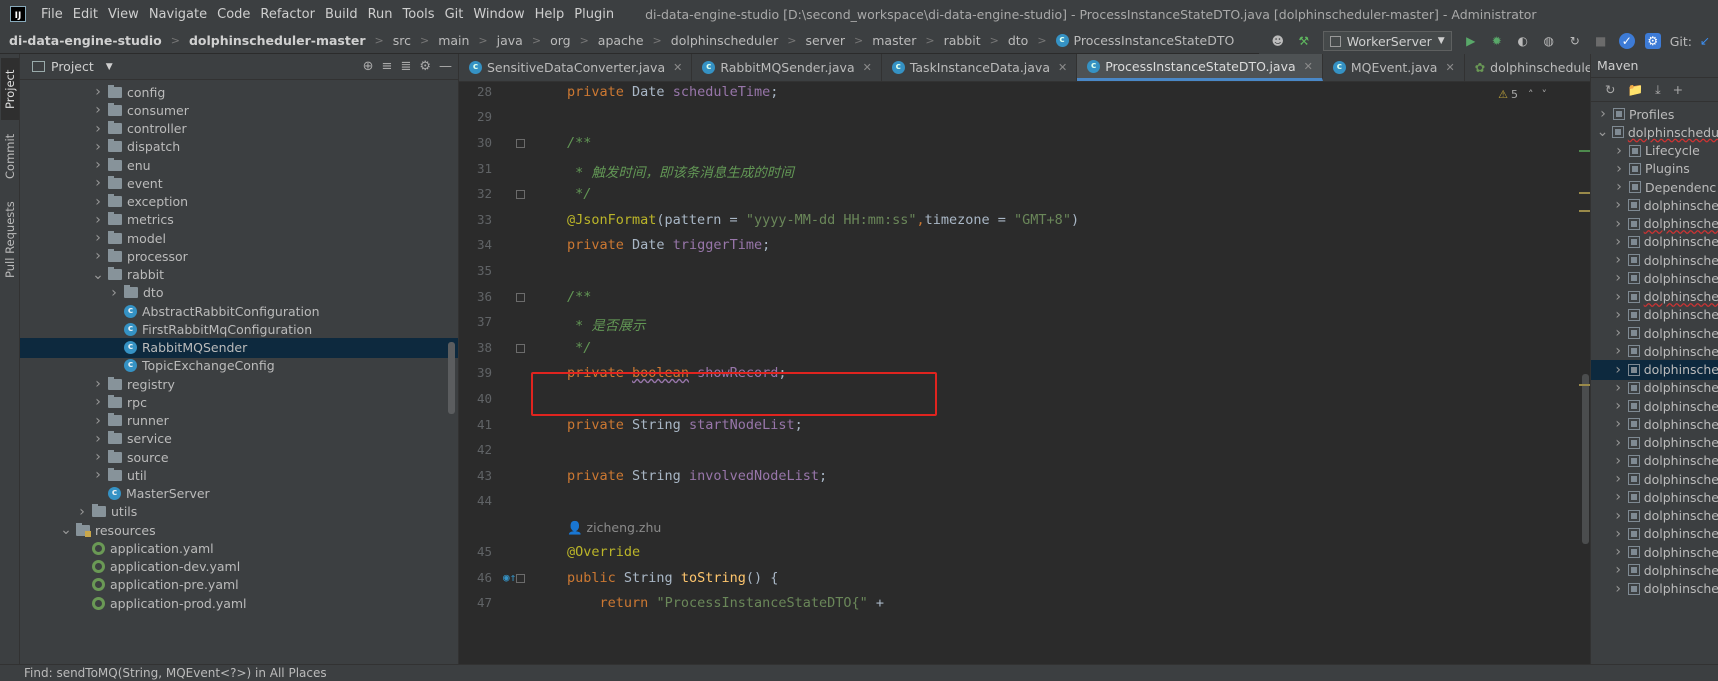 This screenshot has width=1718, height=681. What do you see at coordinates (1654, 151) in the screenshot?
I see `maven-tree-item: › Lifecycle` at bounding box center [1654, 151].